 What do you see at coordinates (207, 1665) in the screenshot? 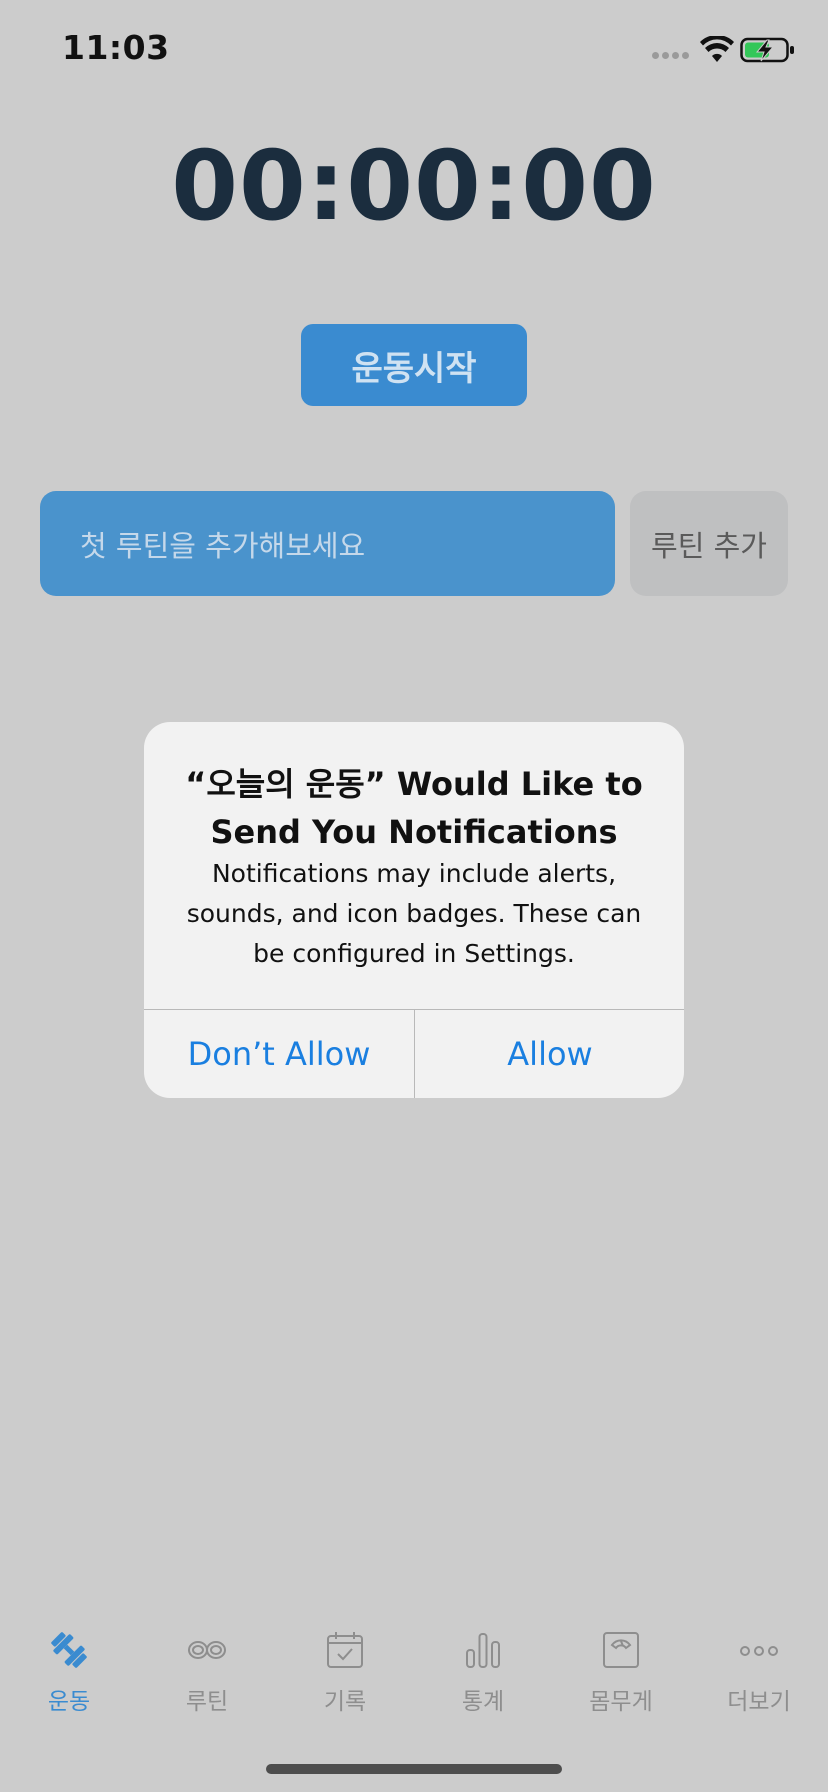
I see `tab-routine: 루틴` at bounding box center [207, 1665].